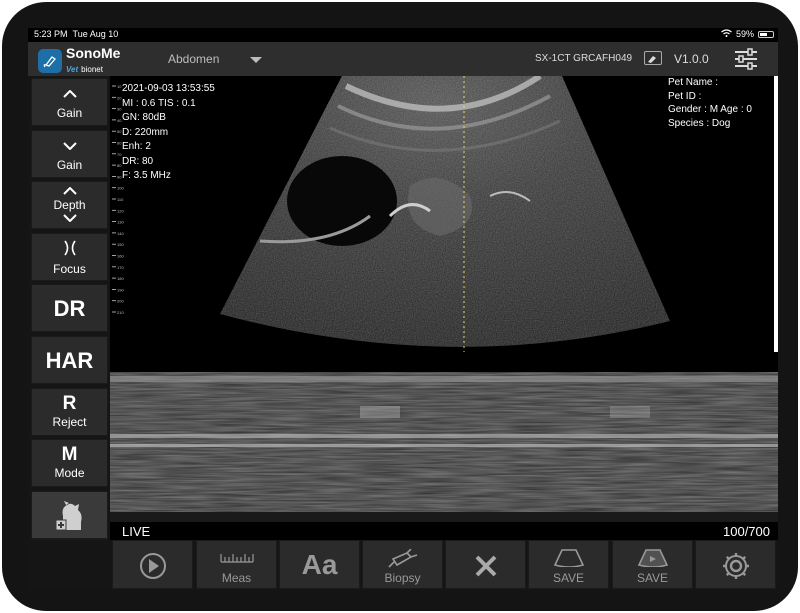 The height and width of the screenshot is (613, 800). Describe the element at coordinates (746, 531) in the screenshot. I see `frame-counter: 100/700` at that location.